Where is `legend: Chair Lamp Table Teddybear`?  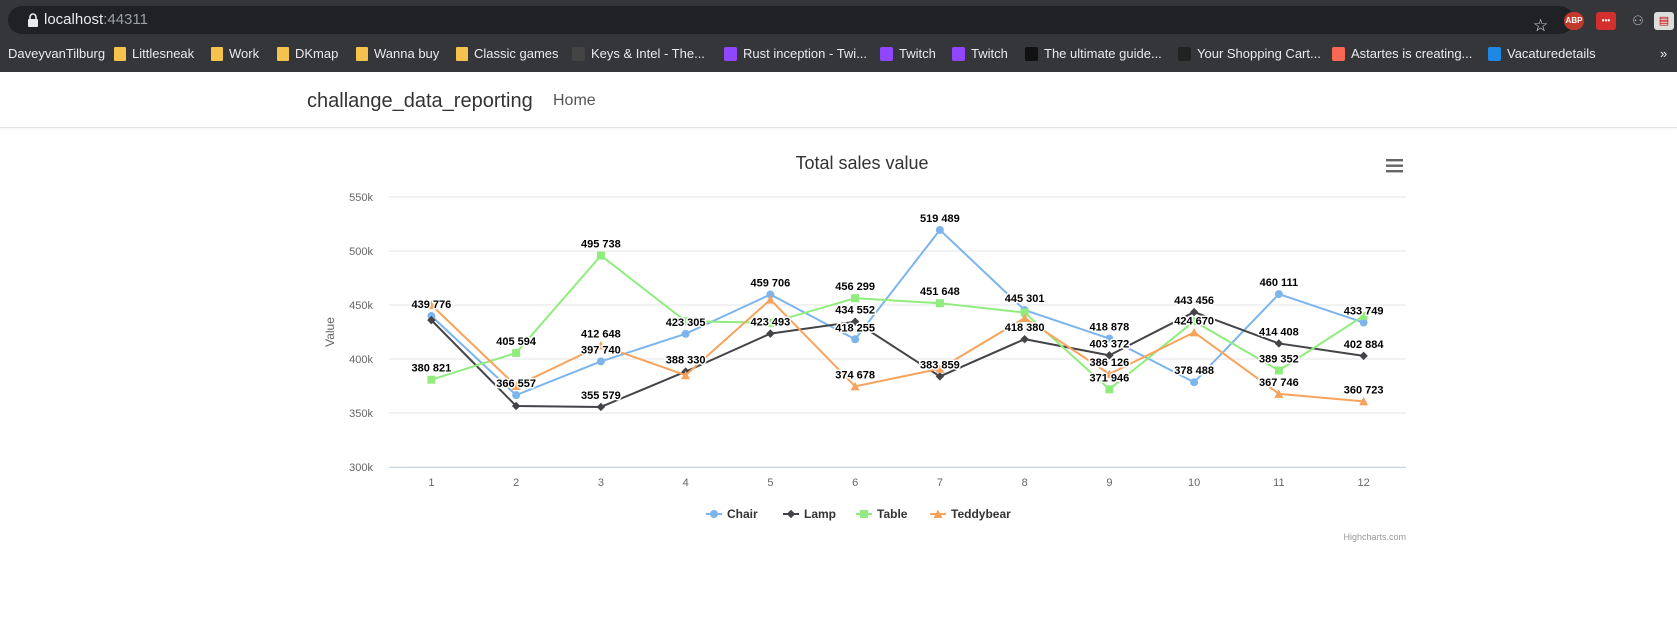 legend: Chair Lamp Table Teddybear is located at coordinates (858, 514).